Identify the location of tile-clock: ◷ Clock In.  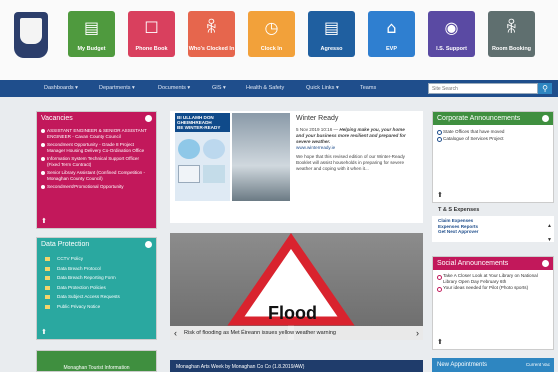
(271, 34).